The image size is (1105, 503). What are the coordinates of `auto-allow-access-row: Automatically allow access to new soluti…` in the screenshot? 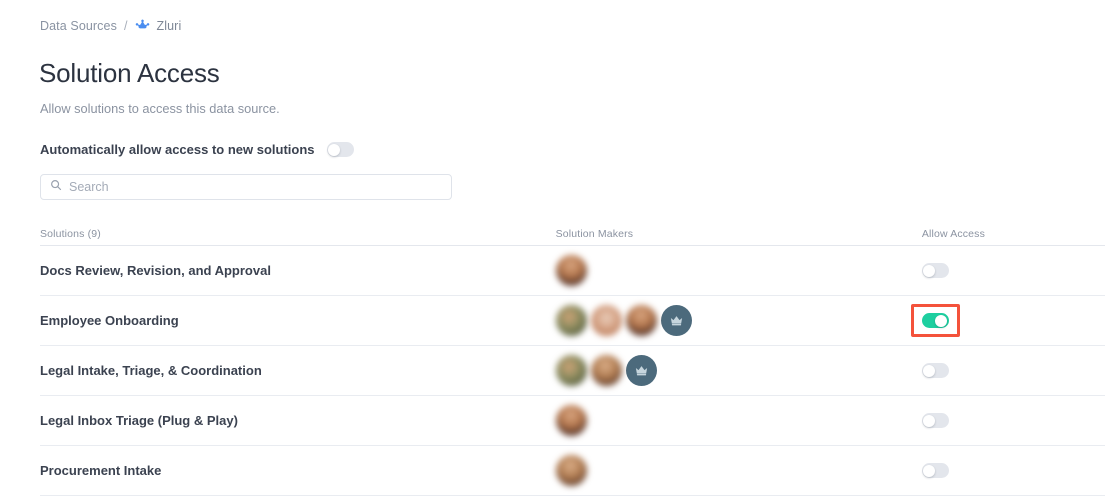 It's located at (197, 149).